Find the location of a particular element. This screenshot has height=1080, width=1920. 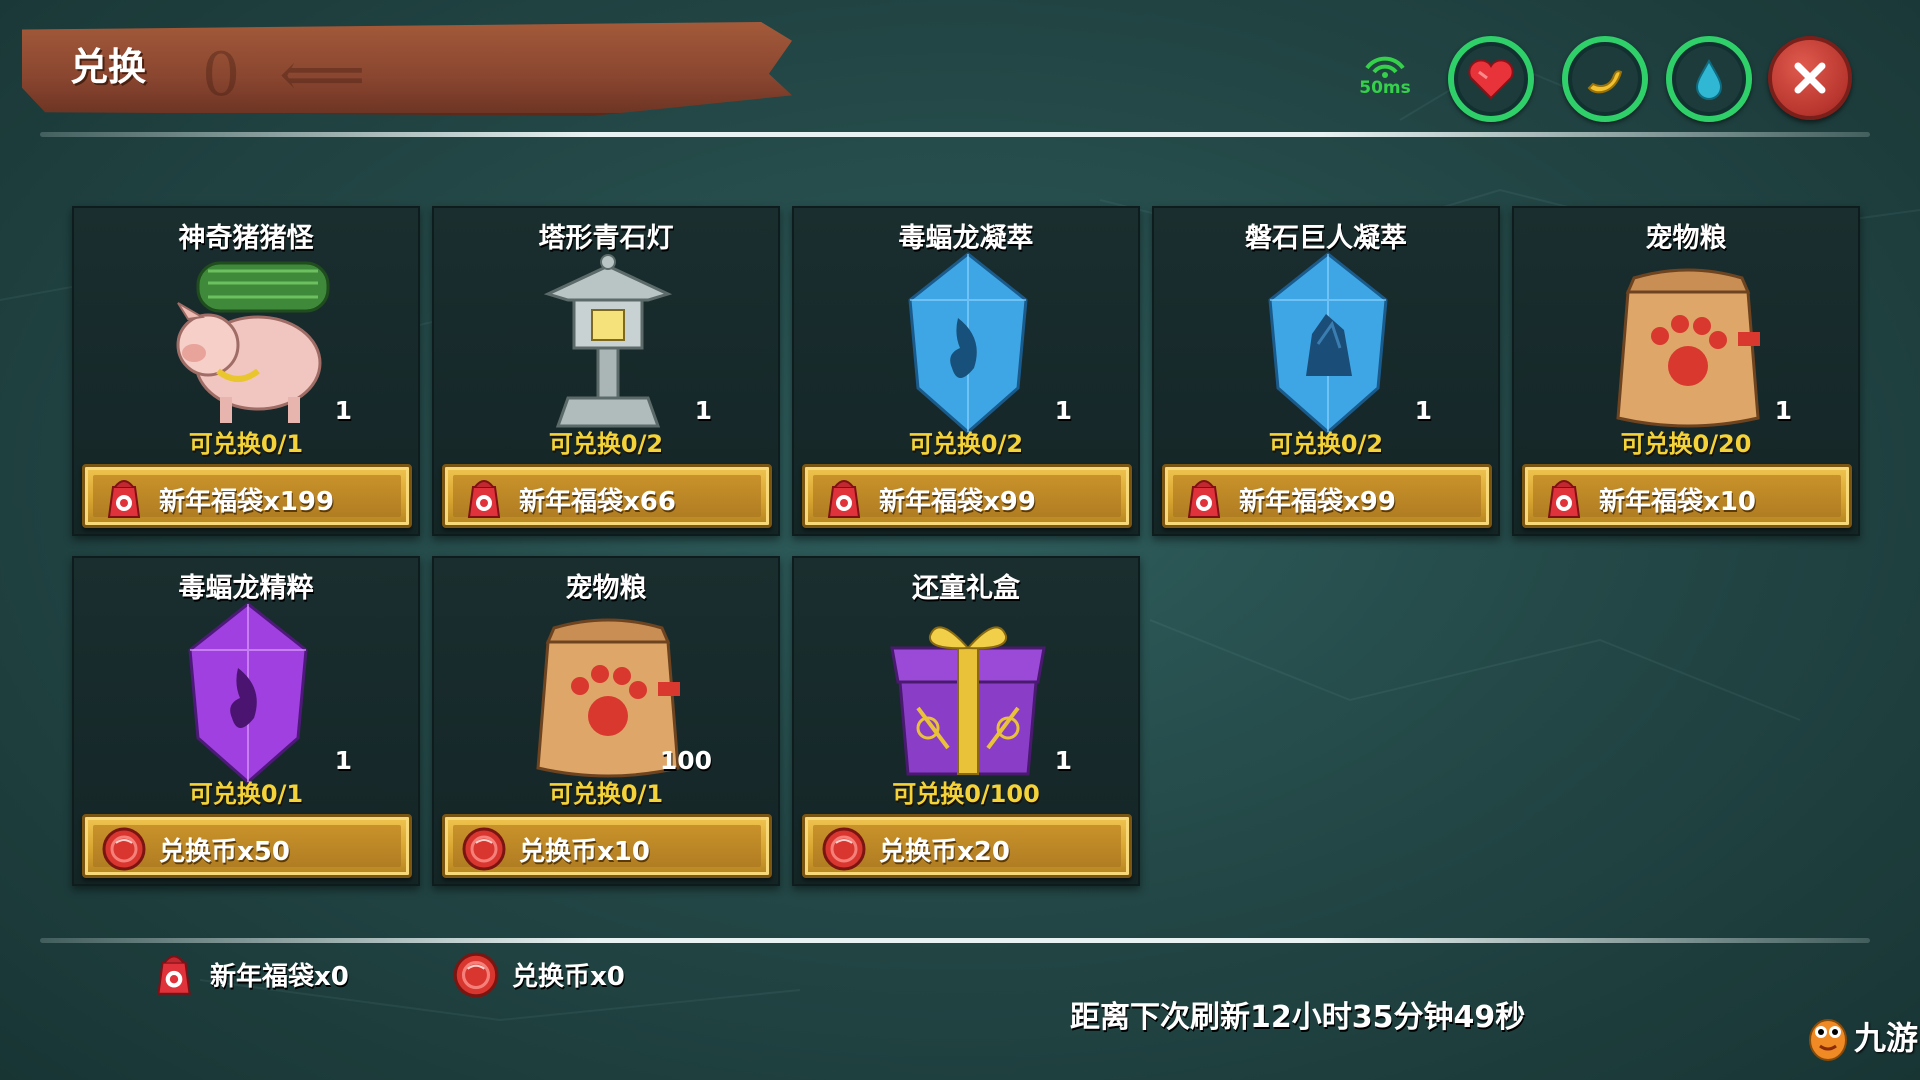

shop-item-card: 宠物粮 100 可兑换0/1 兑换币x10 is located at coordinates (606, 721).